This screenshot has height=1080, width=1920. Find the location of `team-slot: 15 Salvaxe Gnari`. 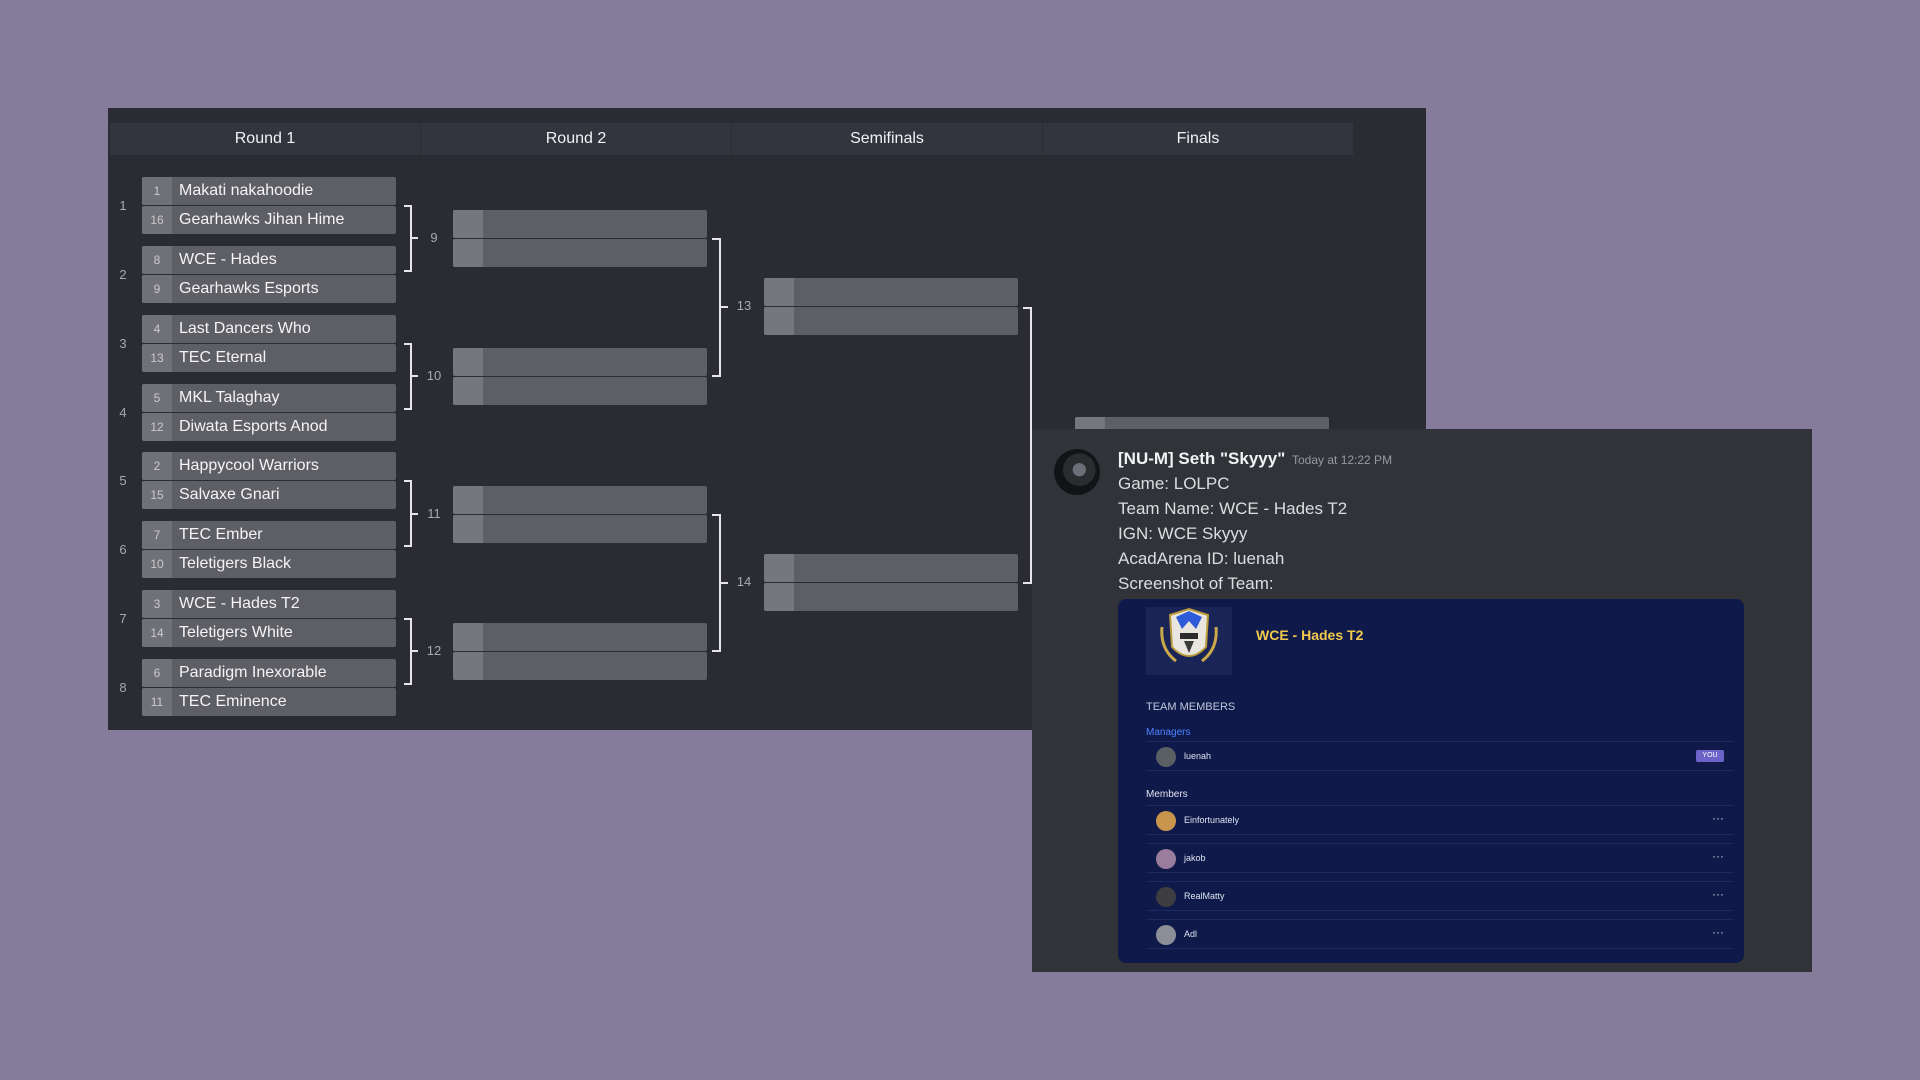

team-slot: 15 Salvaxe Gnari is located at coordinates (269, 495).